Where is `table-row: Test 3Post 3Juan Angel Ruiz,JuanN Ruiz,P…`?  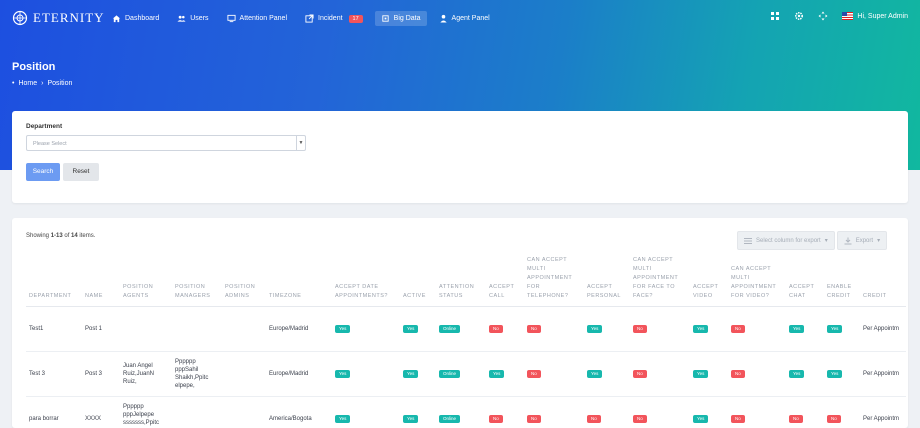
table-row: Test 3Post 3Juan Angel Ruiz,JuanN Ruiz,P… is located at coordinates (466, 374).